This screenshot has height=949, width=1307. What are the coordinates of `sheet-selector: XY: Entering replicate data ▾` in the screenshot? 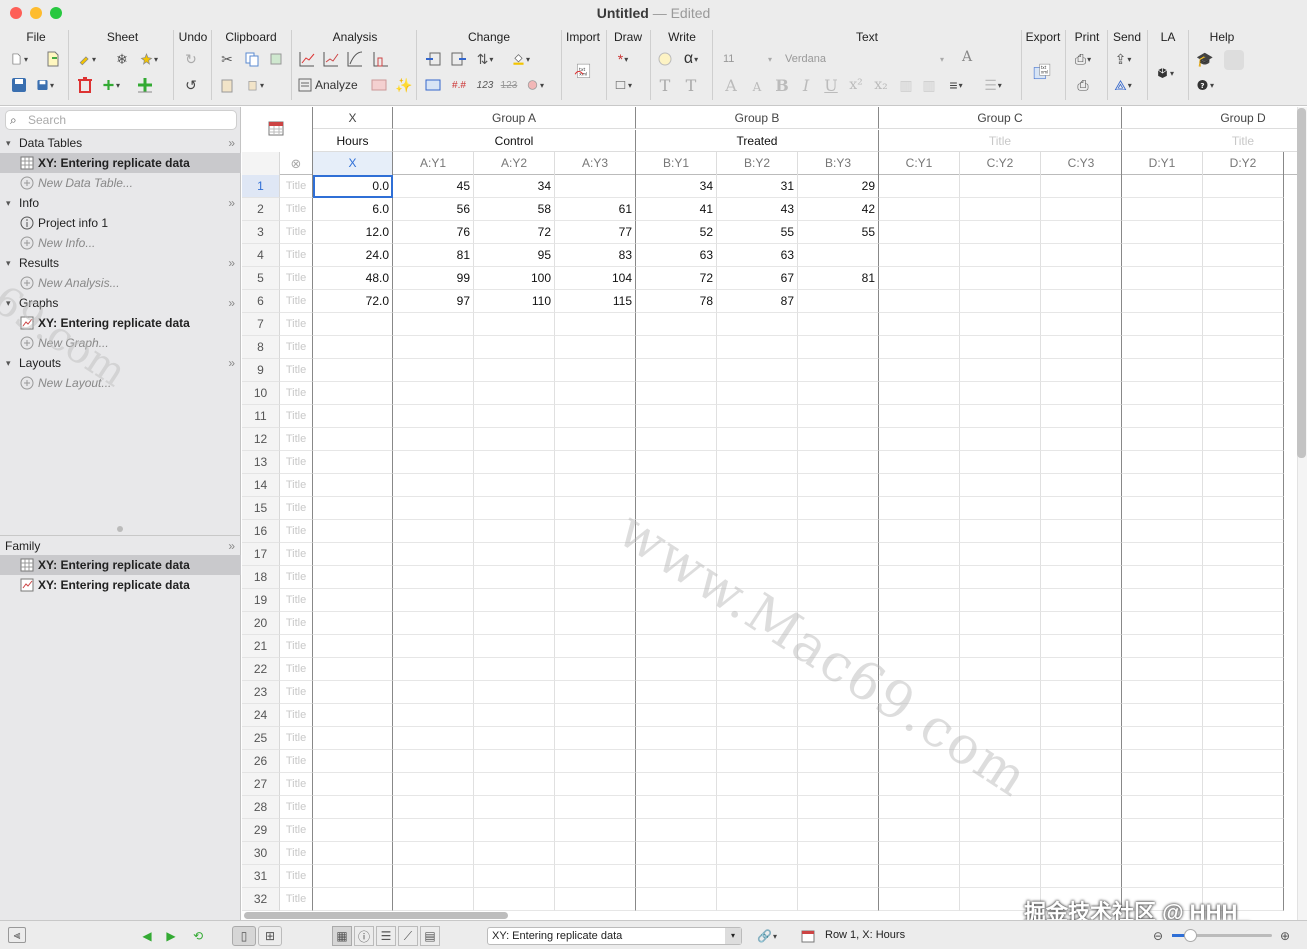 It's located at (614, 936).